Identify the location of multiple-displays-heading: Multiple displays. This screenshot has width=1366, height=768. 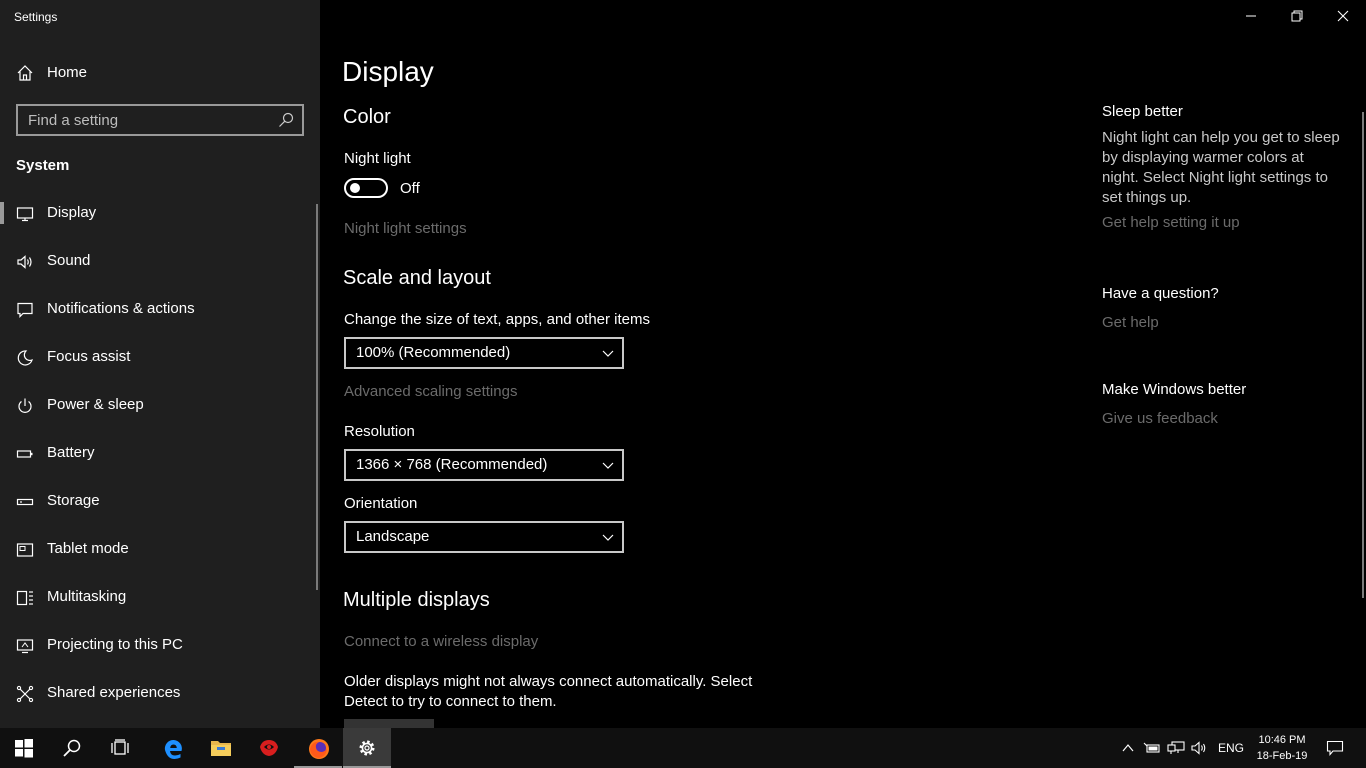
(416, 600).